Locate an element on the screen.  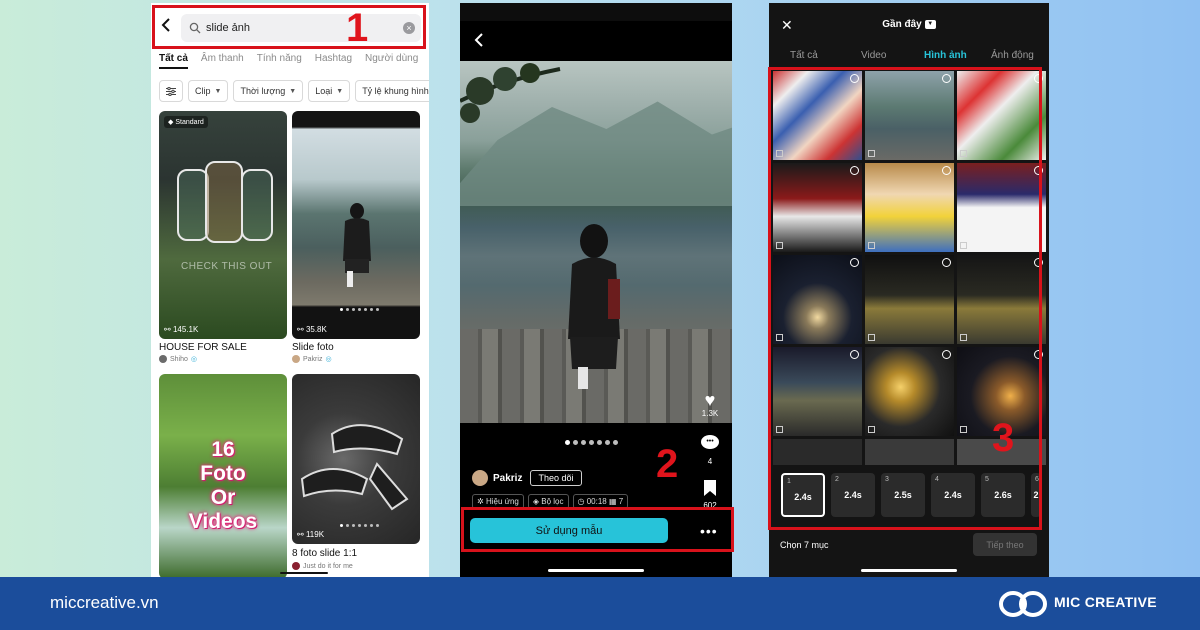
template-card-house-for-sale: ◆ Standard CHECK THIS OUT ⚯ 145.1K is located at coordinates (223, 225).